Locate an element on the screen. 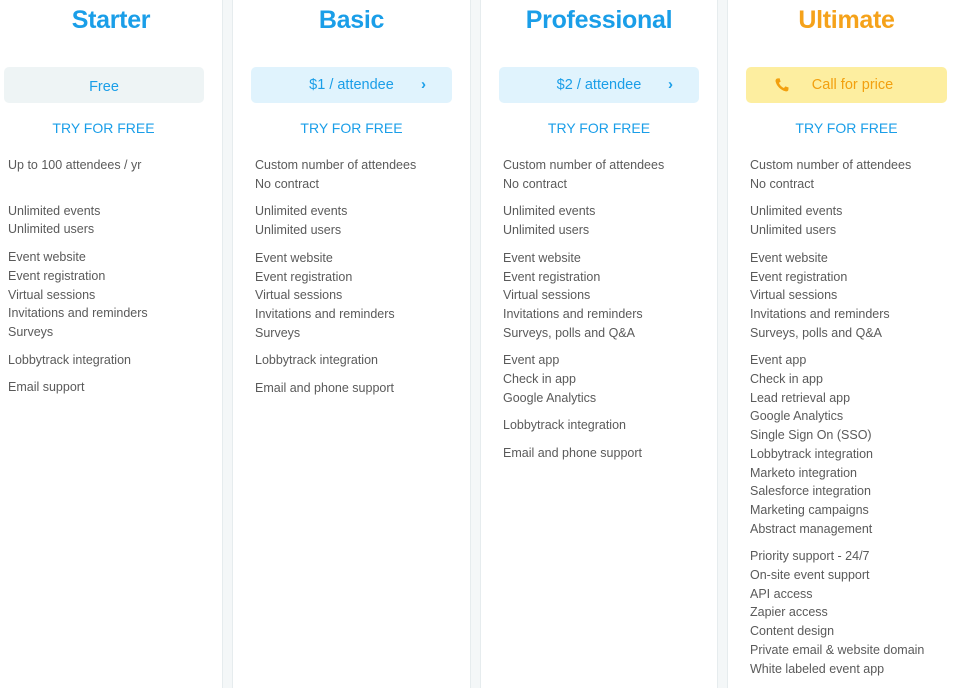 The image size is (955, 688). price-label: $1 / attendee is located at coordinates (351, 85).